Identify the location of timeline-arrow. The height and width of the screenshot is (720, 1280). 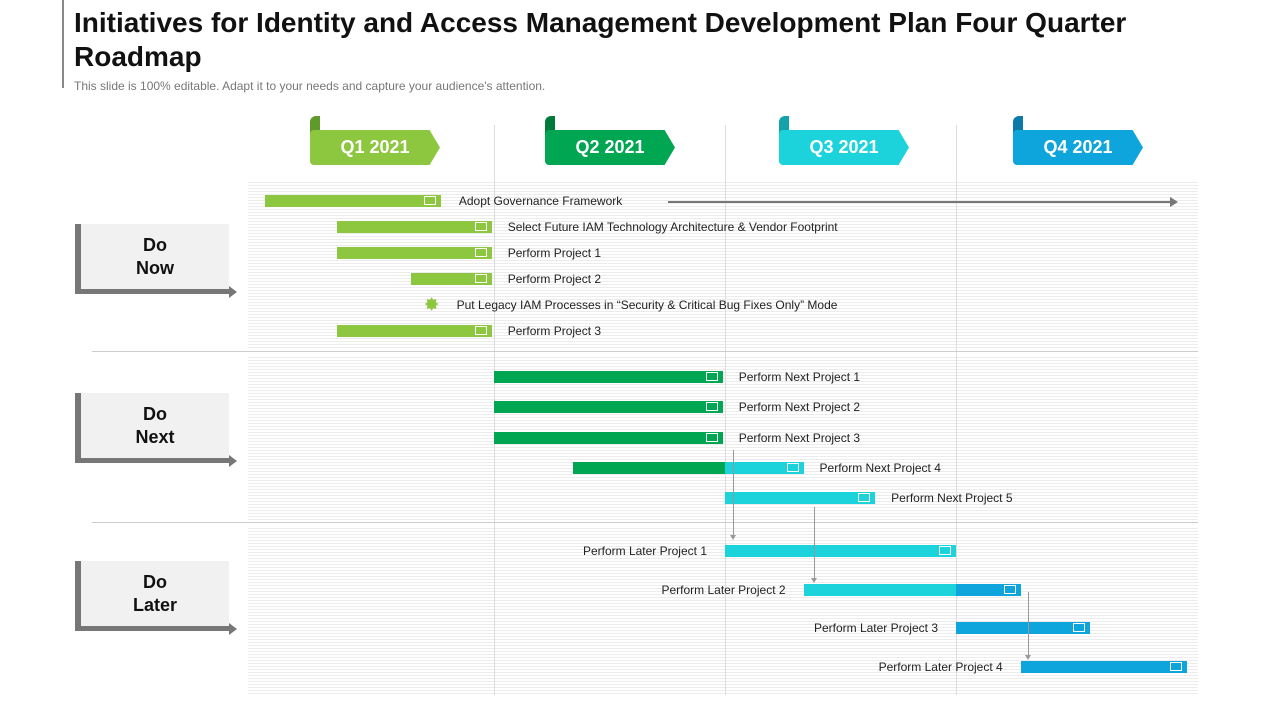
(920, 202).